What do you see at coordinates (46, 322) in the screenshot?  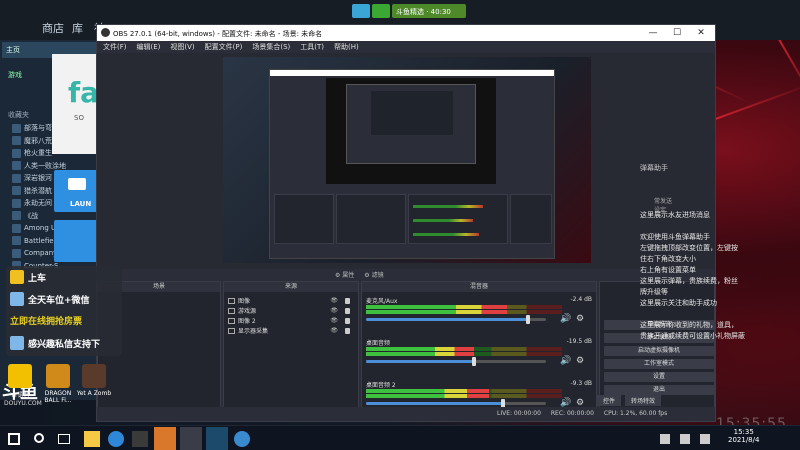 I see `sticker-tickets-text: 立即在线拥抢房票` at bounding box center [46, 322].